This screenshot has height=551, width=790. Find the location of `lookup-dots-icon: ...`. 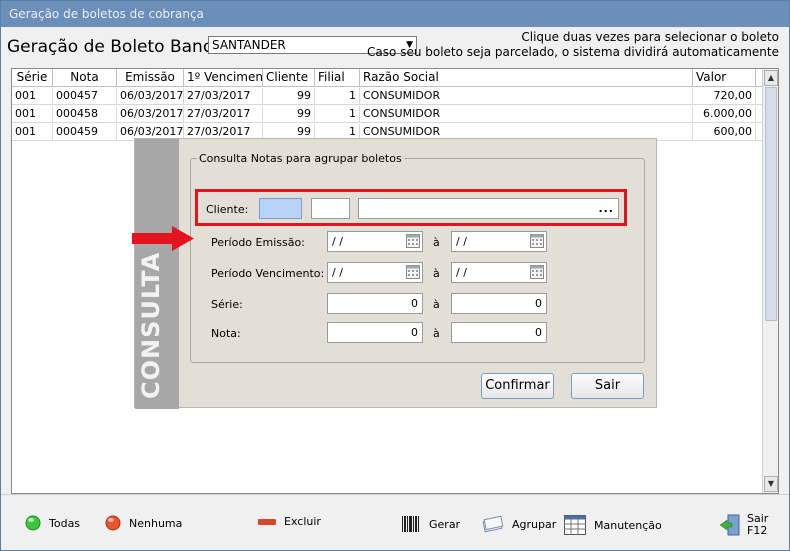

lookup-dots-icon: ... is located at coordinates (606, 208).